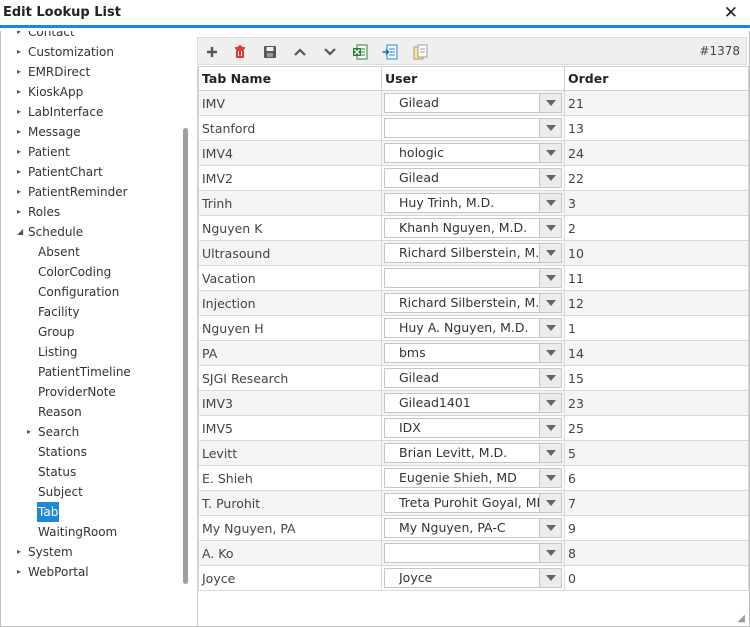 This screenshot has width=750, height=627. What do you see at coordinates (54, 312) in the screenshot?
I see `tree-node-facility: Facility` at bounding box center [54, 312].